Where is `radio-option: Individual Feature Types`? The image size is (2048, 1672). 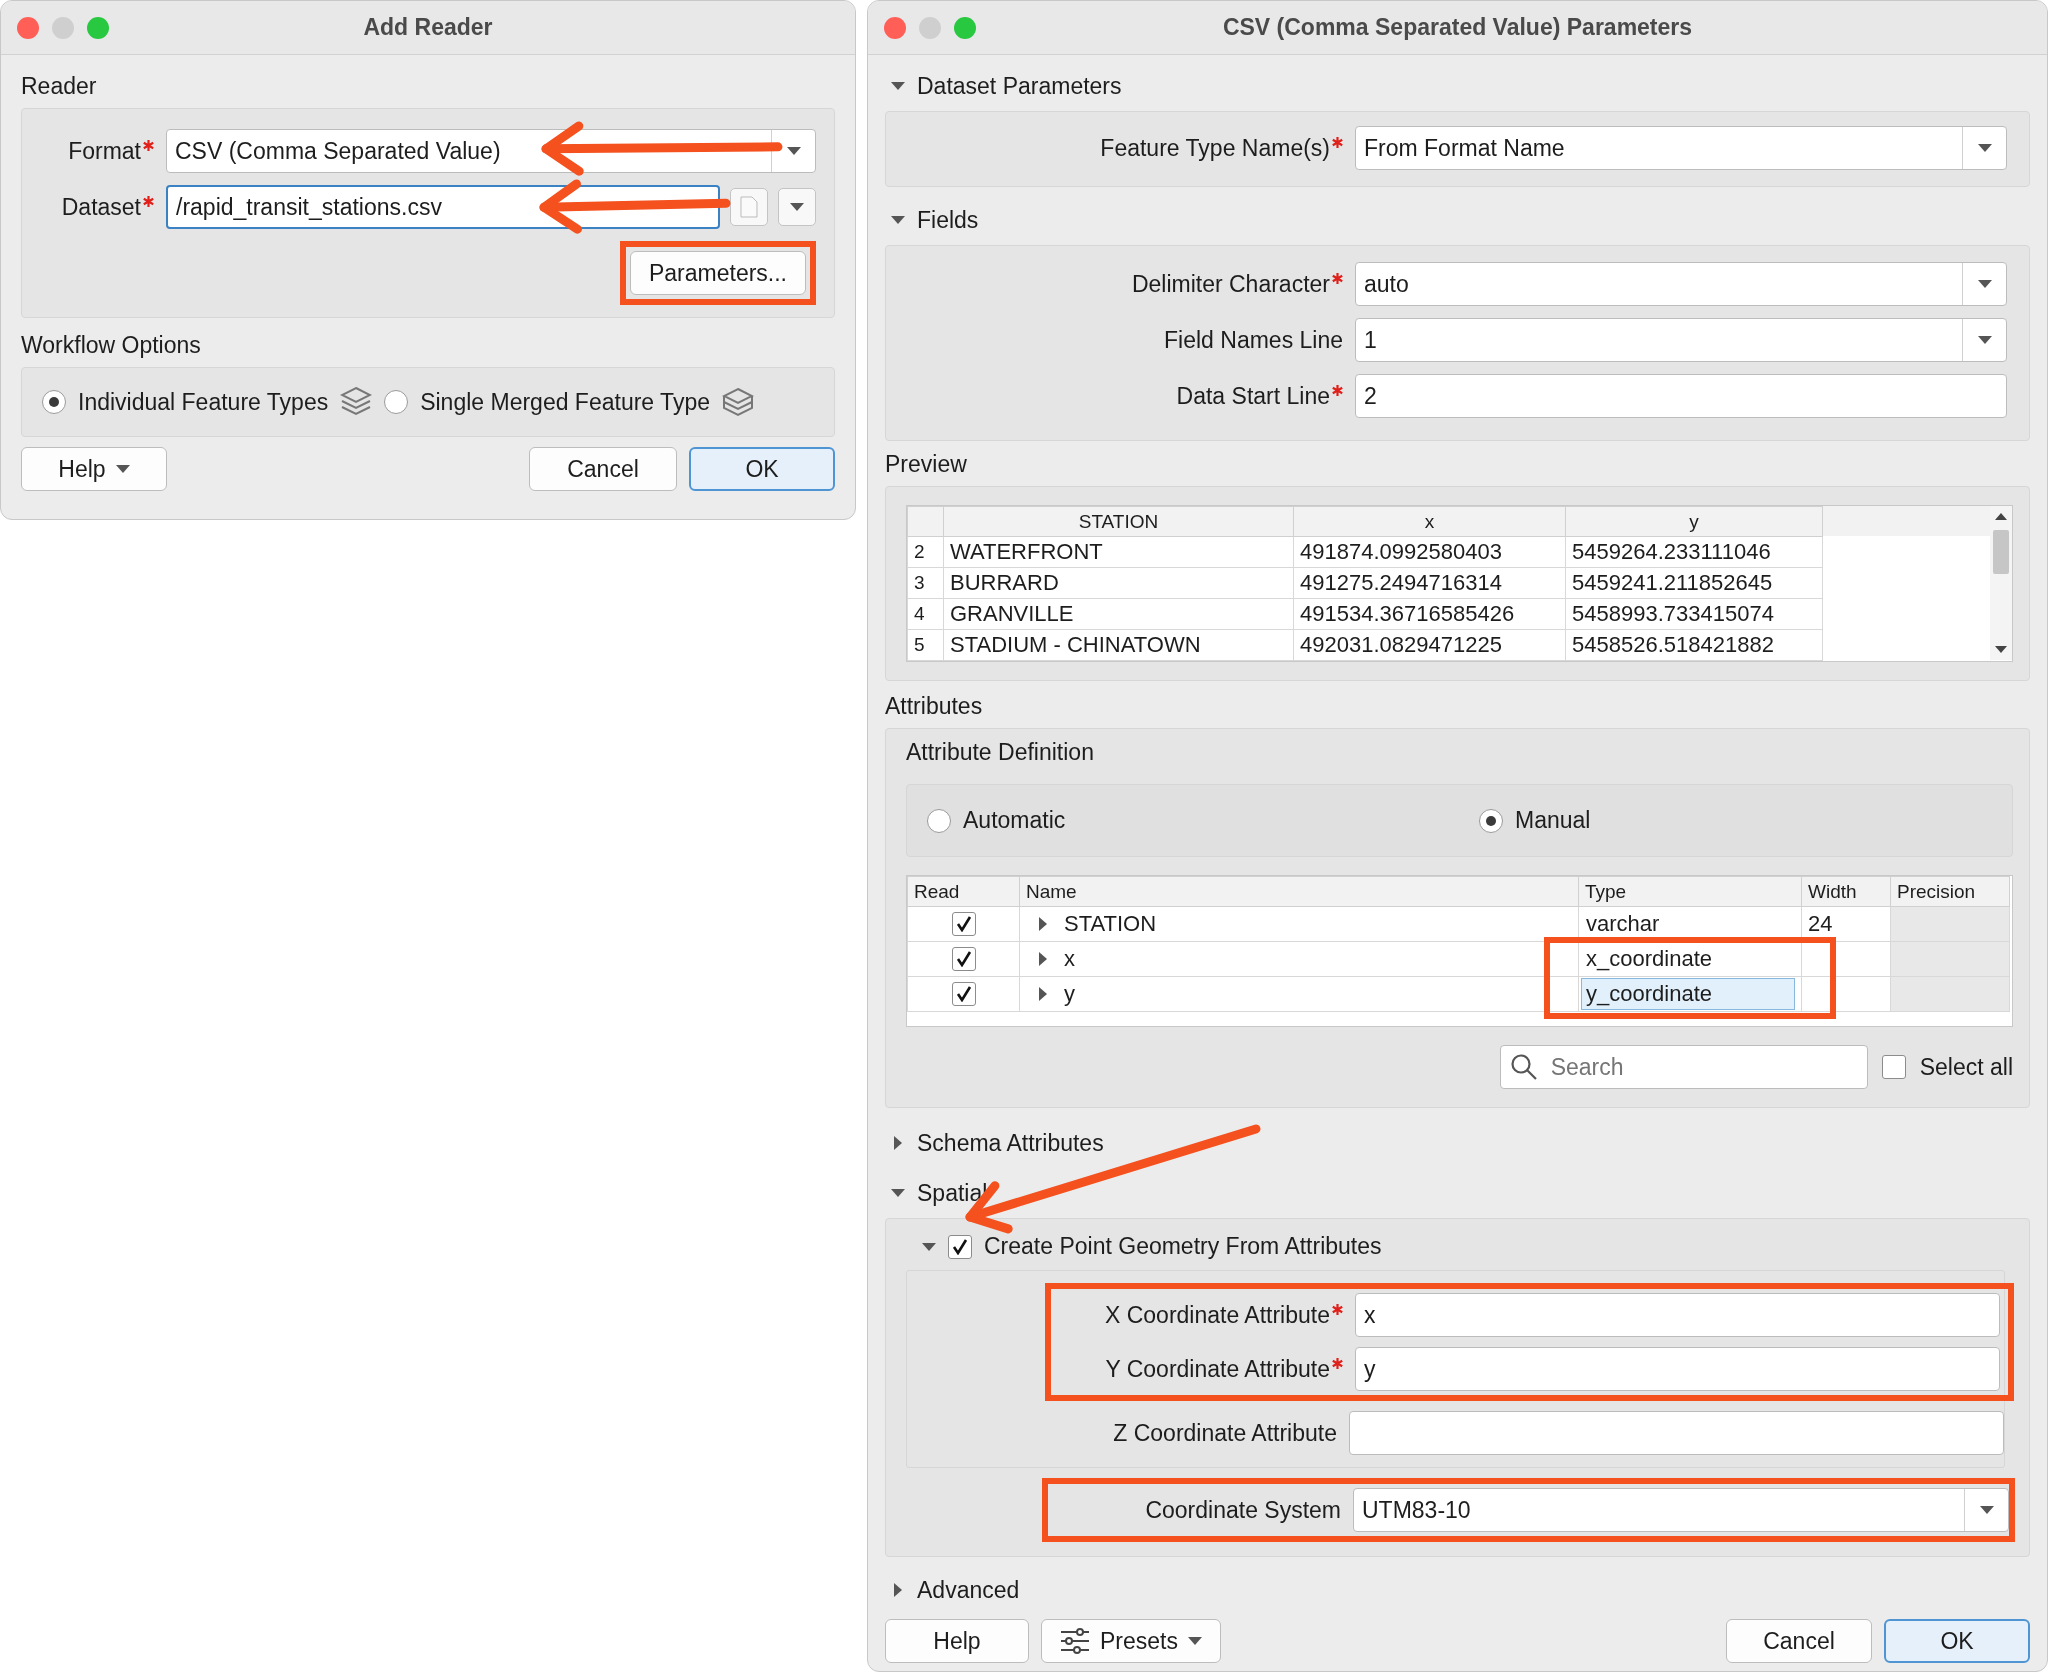
radio-option: Individual Feature Types is located at coordinates (185, 402).